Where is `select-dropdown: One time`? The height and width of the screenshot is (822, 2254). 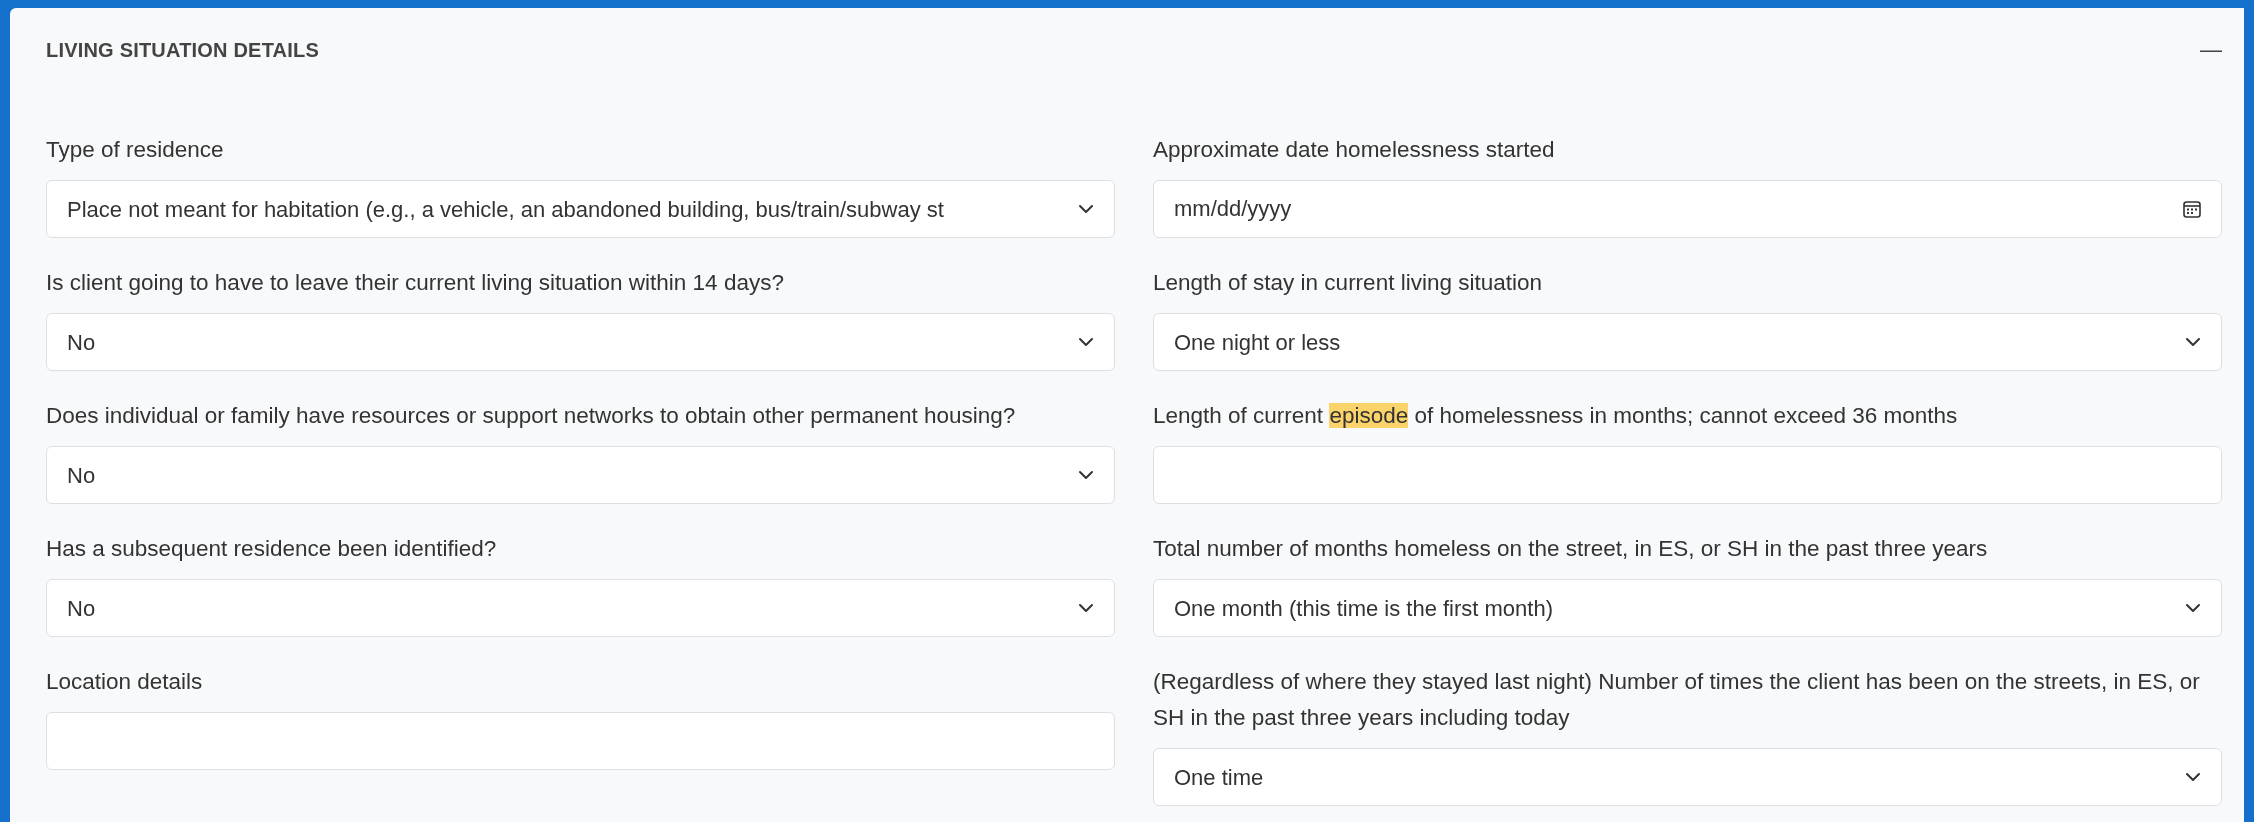 select-dropdown: One time is located at coordinates (1687, 777).